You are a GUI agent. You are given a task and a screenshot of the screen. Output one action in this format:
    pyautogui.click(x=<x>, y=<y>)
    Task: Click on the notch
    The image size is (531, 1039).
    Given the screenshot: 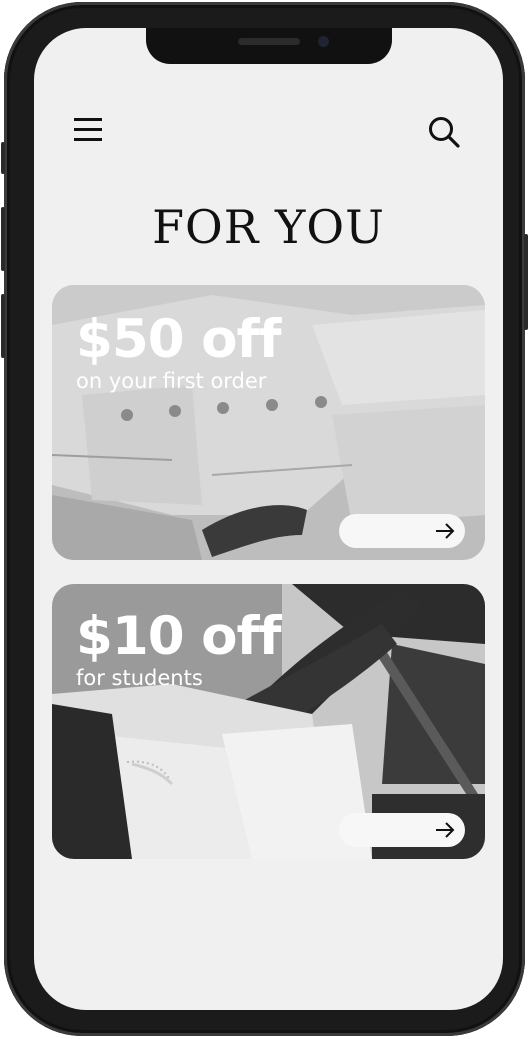 What is the action you would take?
    pyautogui.click(x=269, y=46)
    